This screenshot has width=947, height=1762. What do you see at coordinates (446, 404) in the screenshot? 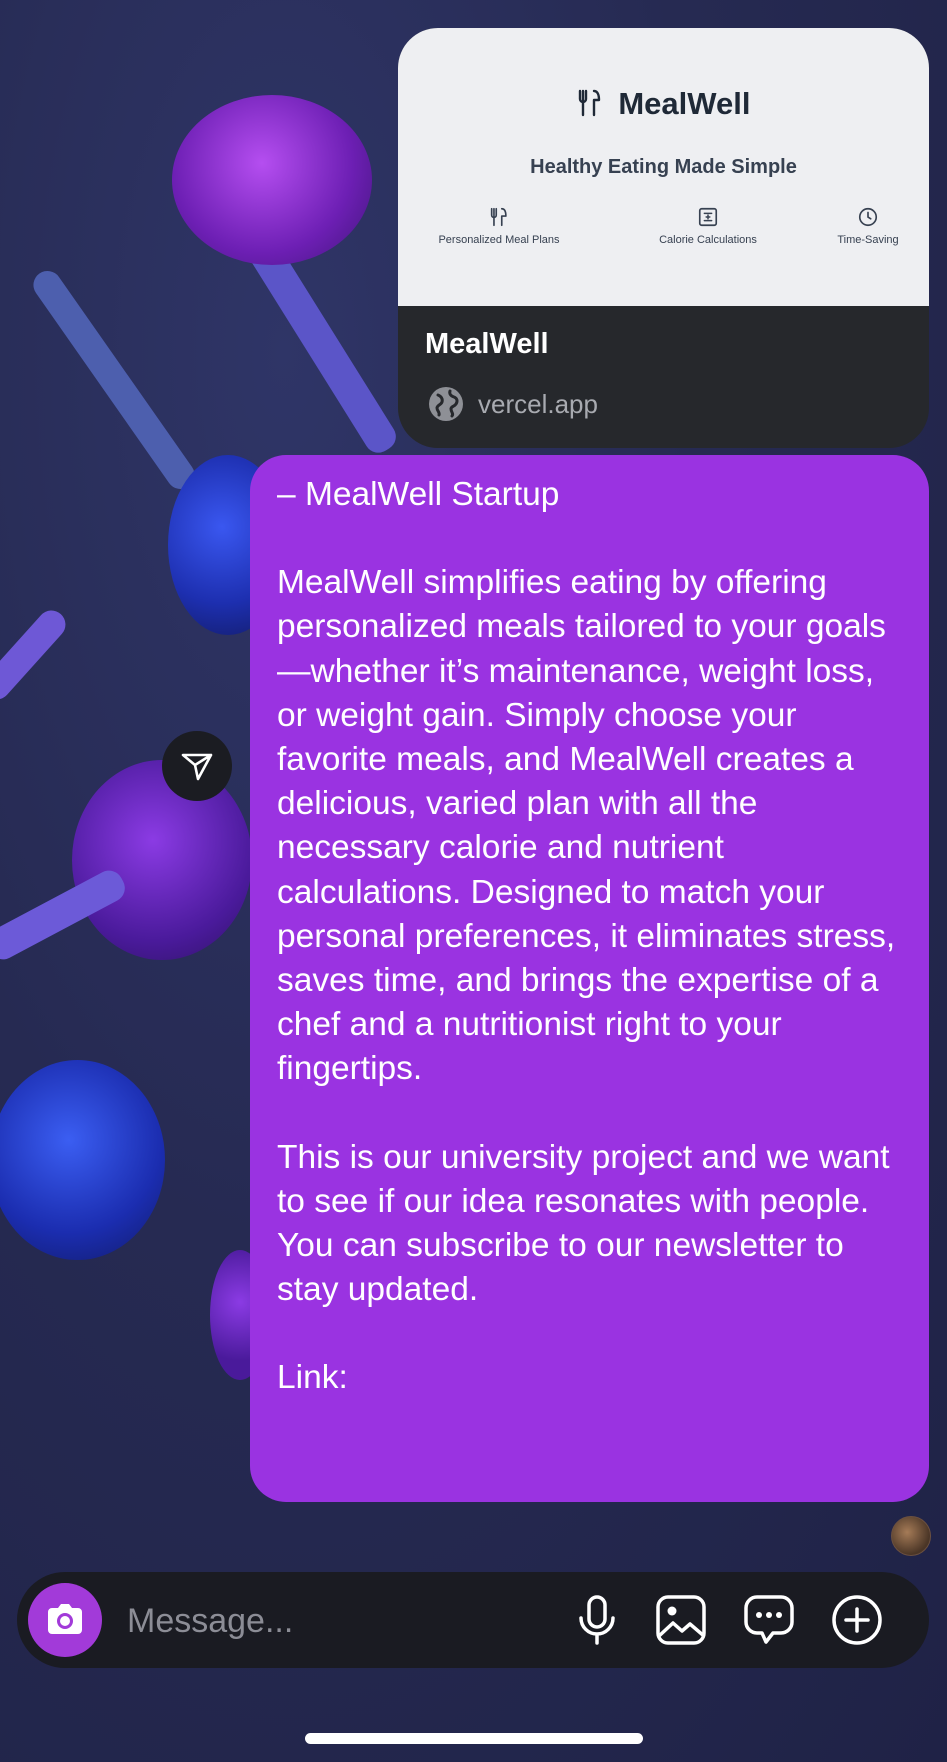
I see `globe-icon` at bounding box center [446, 404].